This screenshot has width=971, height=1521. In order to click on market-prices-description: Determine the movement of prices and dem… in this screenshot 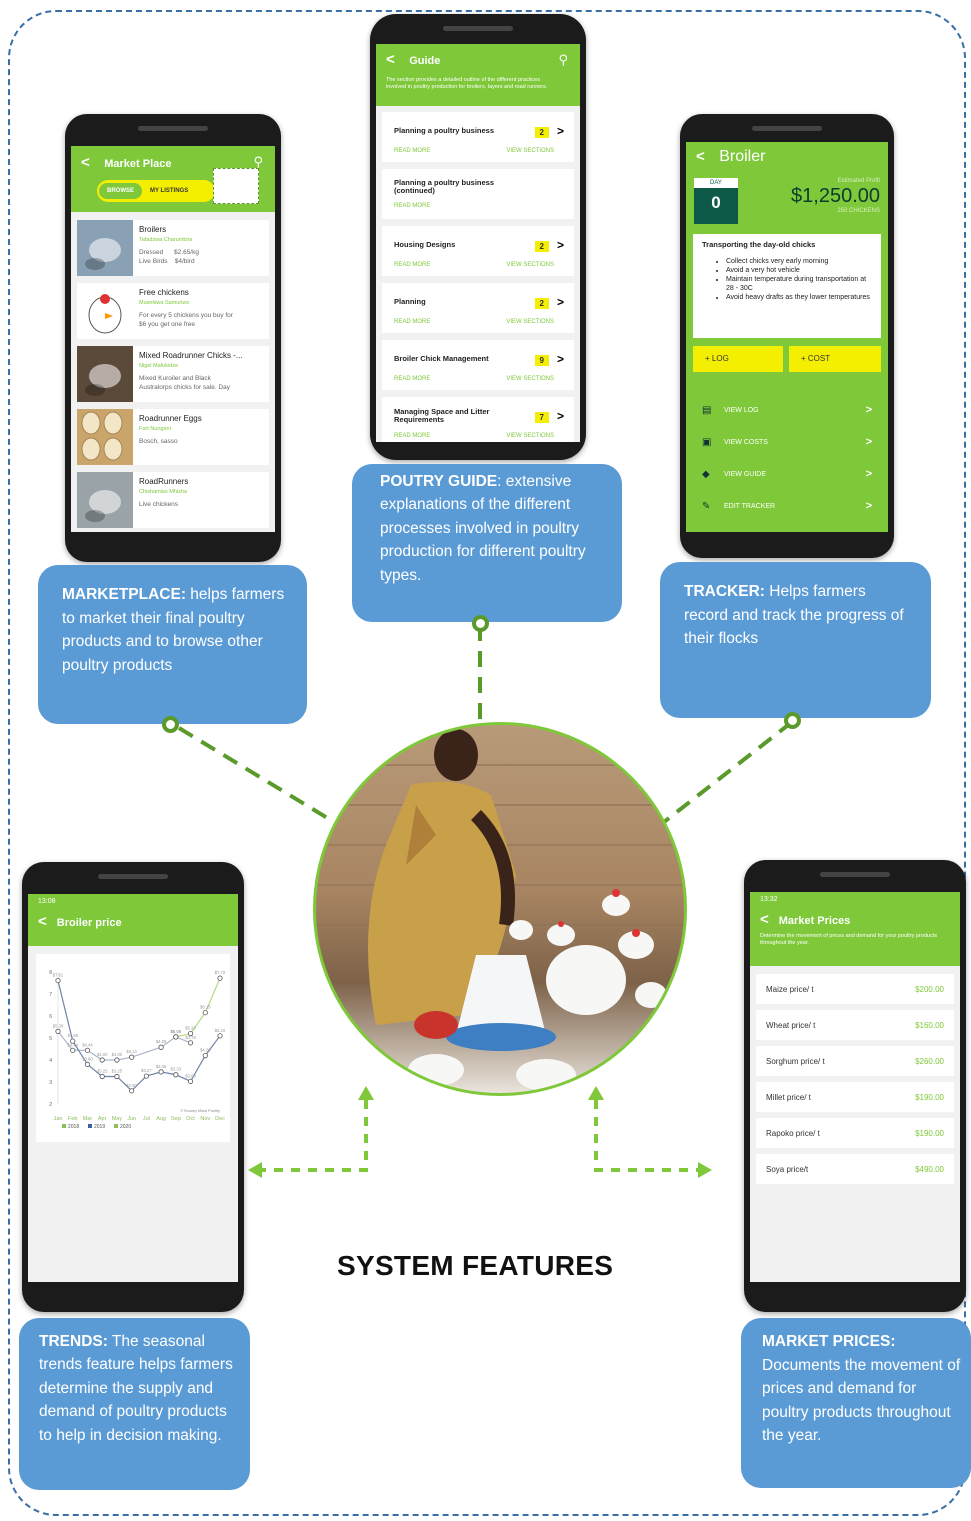, I will do `click(849, 939)`.